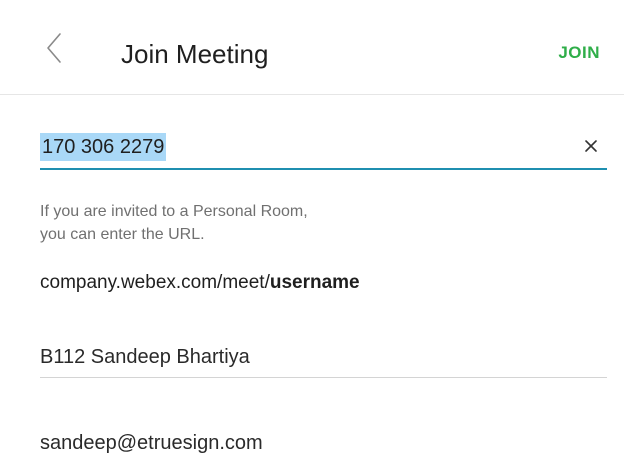 The image size is (624, 459). Describe the element at coordinates (103, 147) in the screenshot. I see `meeting-number-value: 170 306 2279` at that location.